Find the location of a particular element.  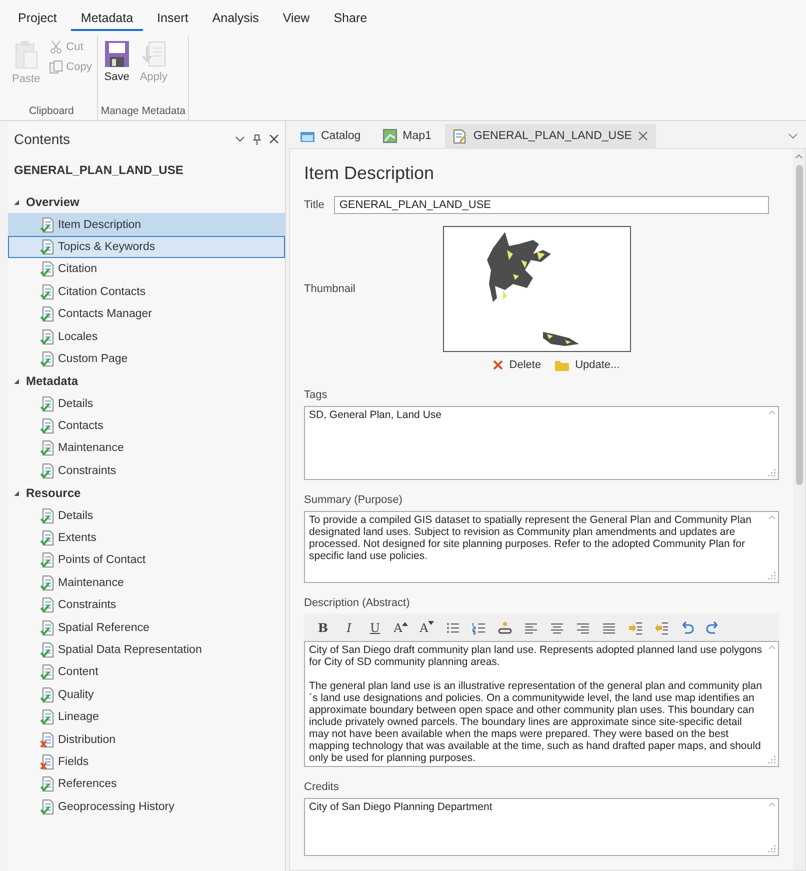

page-heading: Item Description is located at coordinates (370, 173).